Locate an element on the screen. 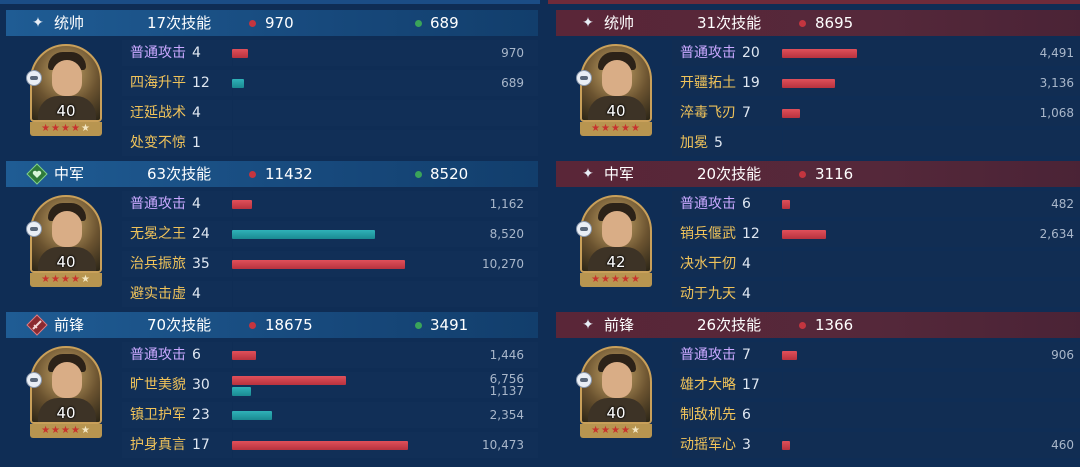 Image resolution: width=1080 pixels, height=467 pixels. damage-value: 4,491 is located at coordinates (1056, 53).